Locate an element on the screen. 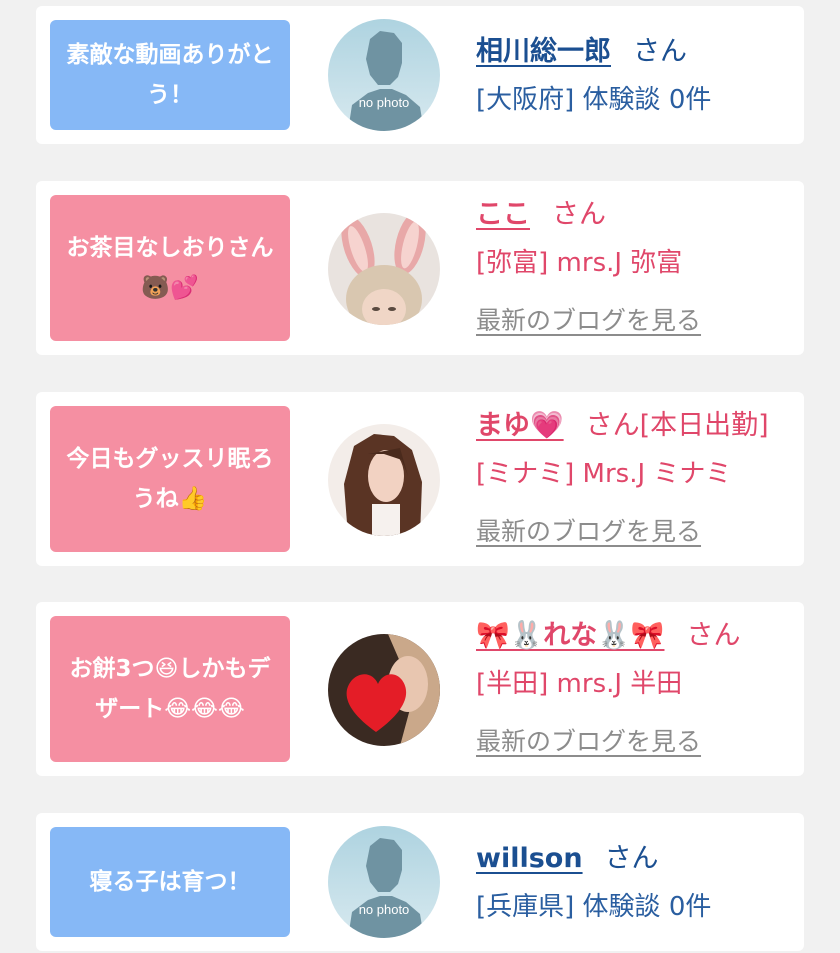 Image resolution: width=840 pixels, height=953 pixels. reviewer-info: まゆ💗 さん[本日出勤] [ミナミ] Mrs.J ミナミ 最新のブログを見る is located at coordinates (635, 477).